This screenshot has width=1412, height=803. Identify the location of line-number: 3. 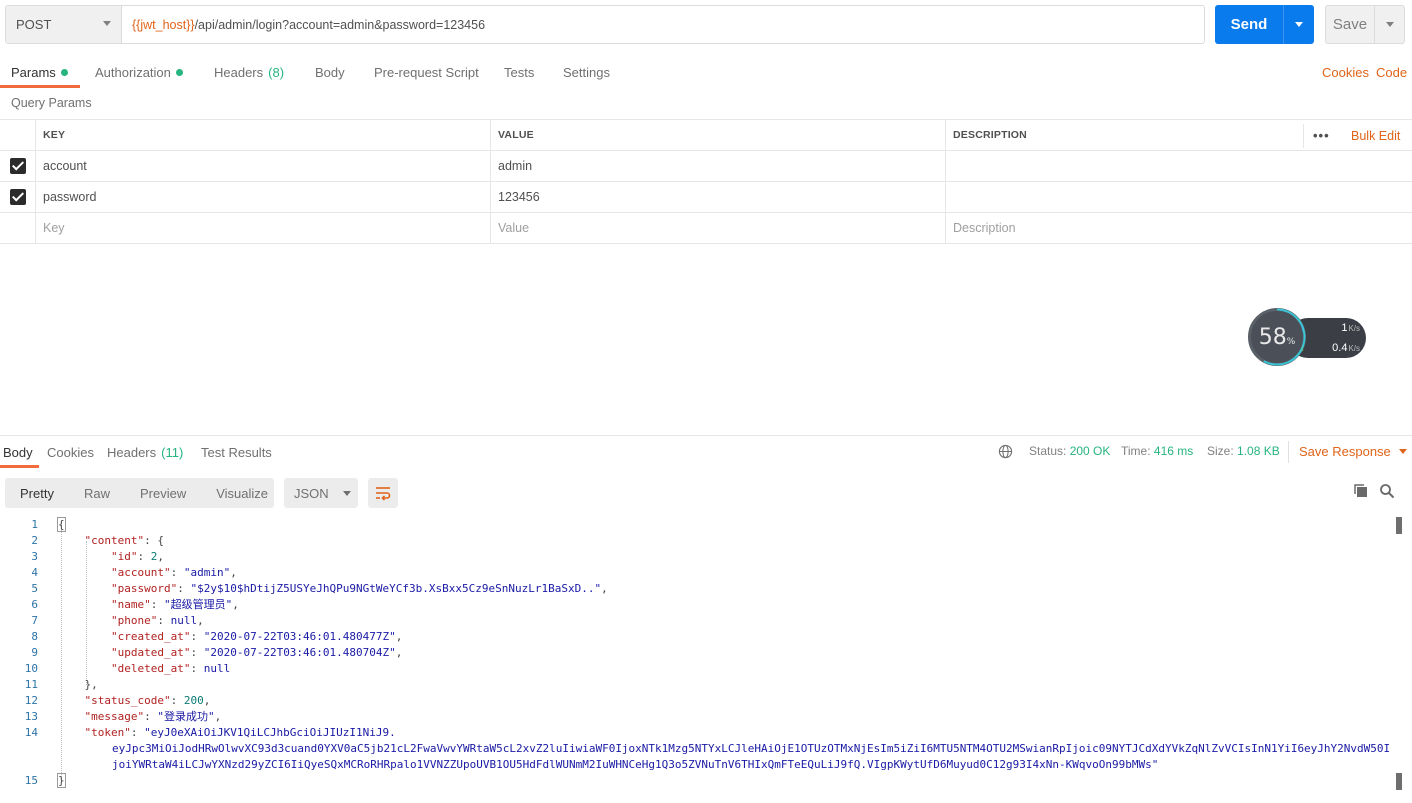
(34, 556).